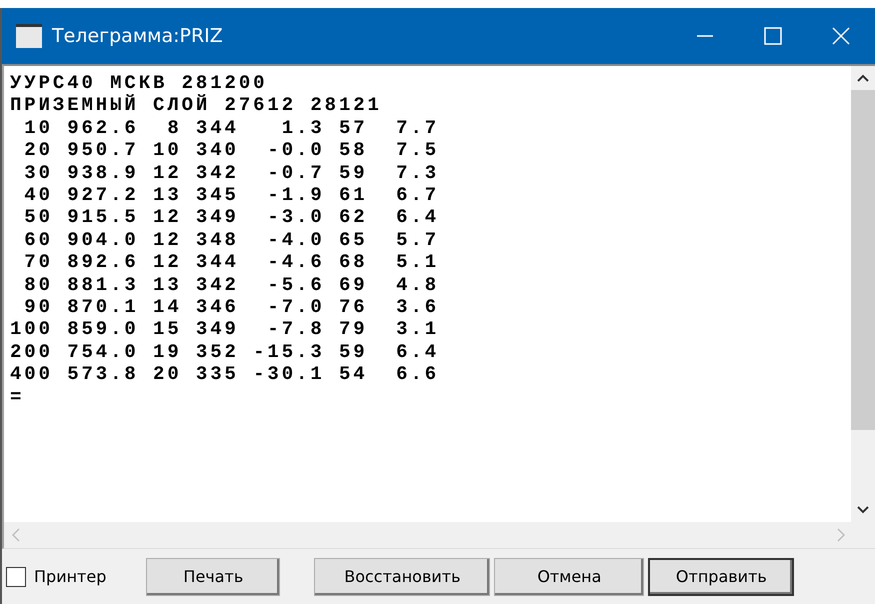  Describe the element at coordinates (231, 262) in the screenshot. I see `text-line: 70 892.6 12 344 -4.6 68 5.1` at that location.